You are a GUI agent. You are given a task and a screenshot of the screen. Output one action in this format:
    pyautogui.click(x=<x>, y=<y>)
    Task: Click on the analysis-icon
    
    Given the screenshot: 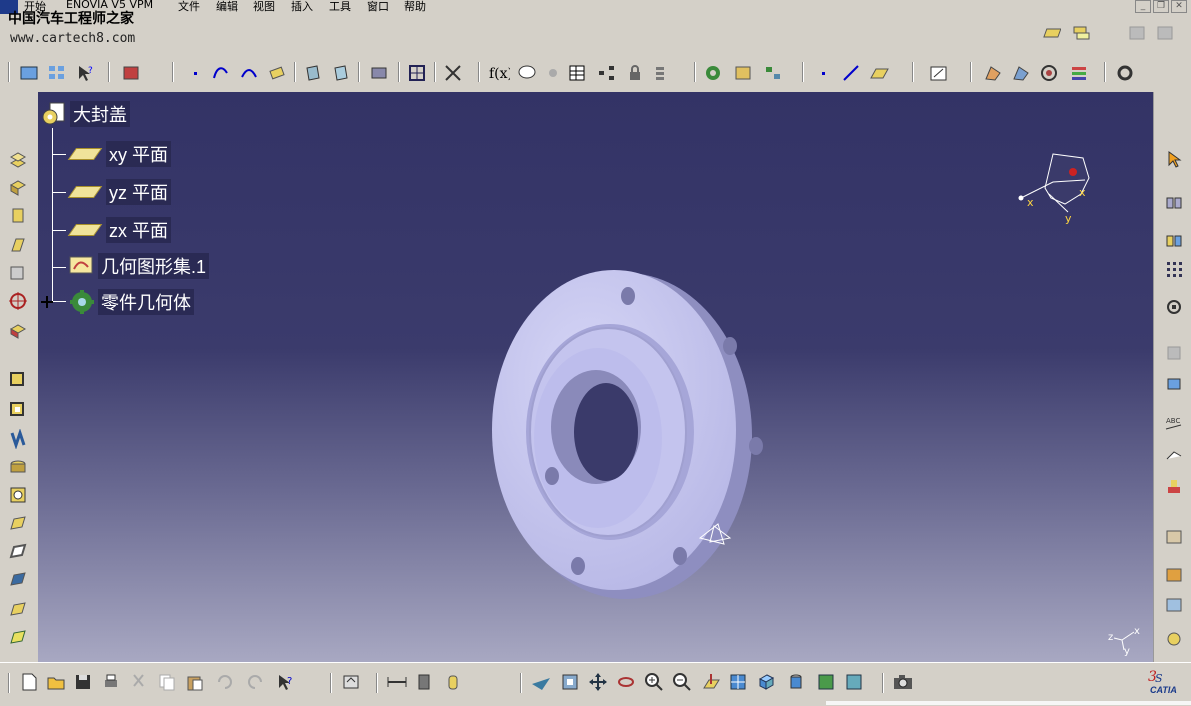 What is the action you would take?
    pyautogui.click(x=453, y=73)
    